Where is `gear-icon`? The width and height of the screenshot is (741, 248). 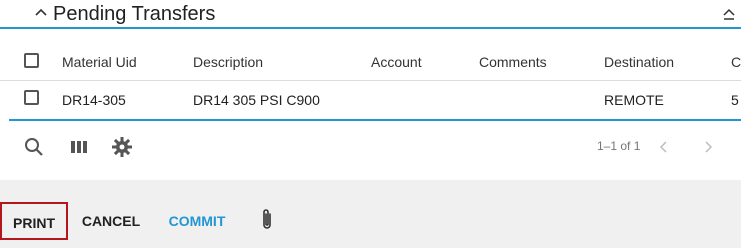 gear-icon is located at coordinates (122, 147).